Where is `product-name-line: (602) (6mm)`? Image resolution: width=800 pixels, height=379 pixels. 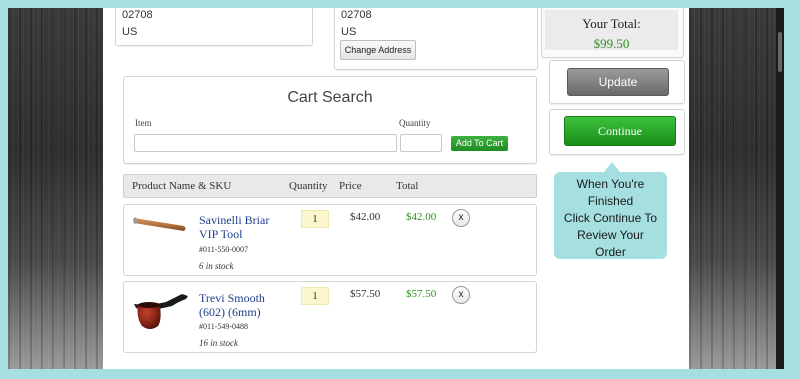 product-name-line: (602) (6mm) is located at coordinates (230, 312).